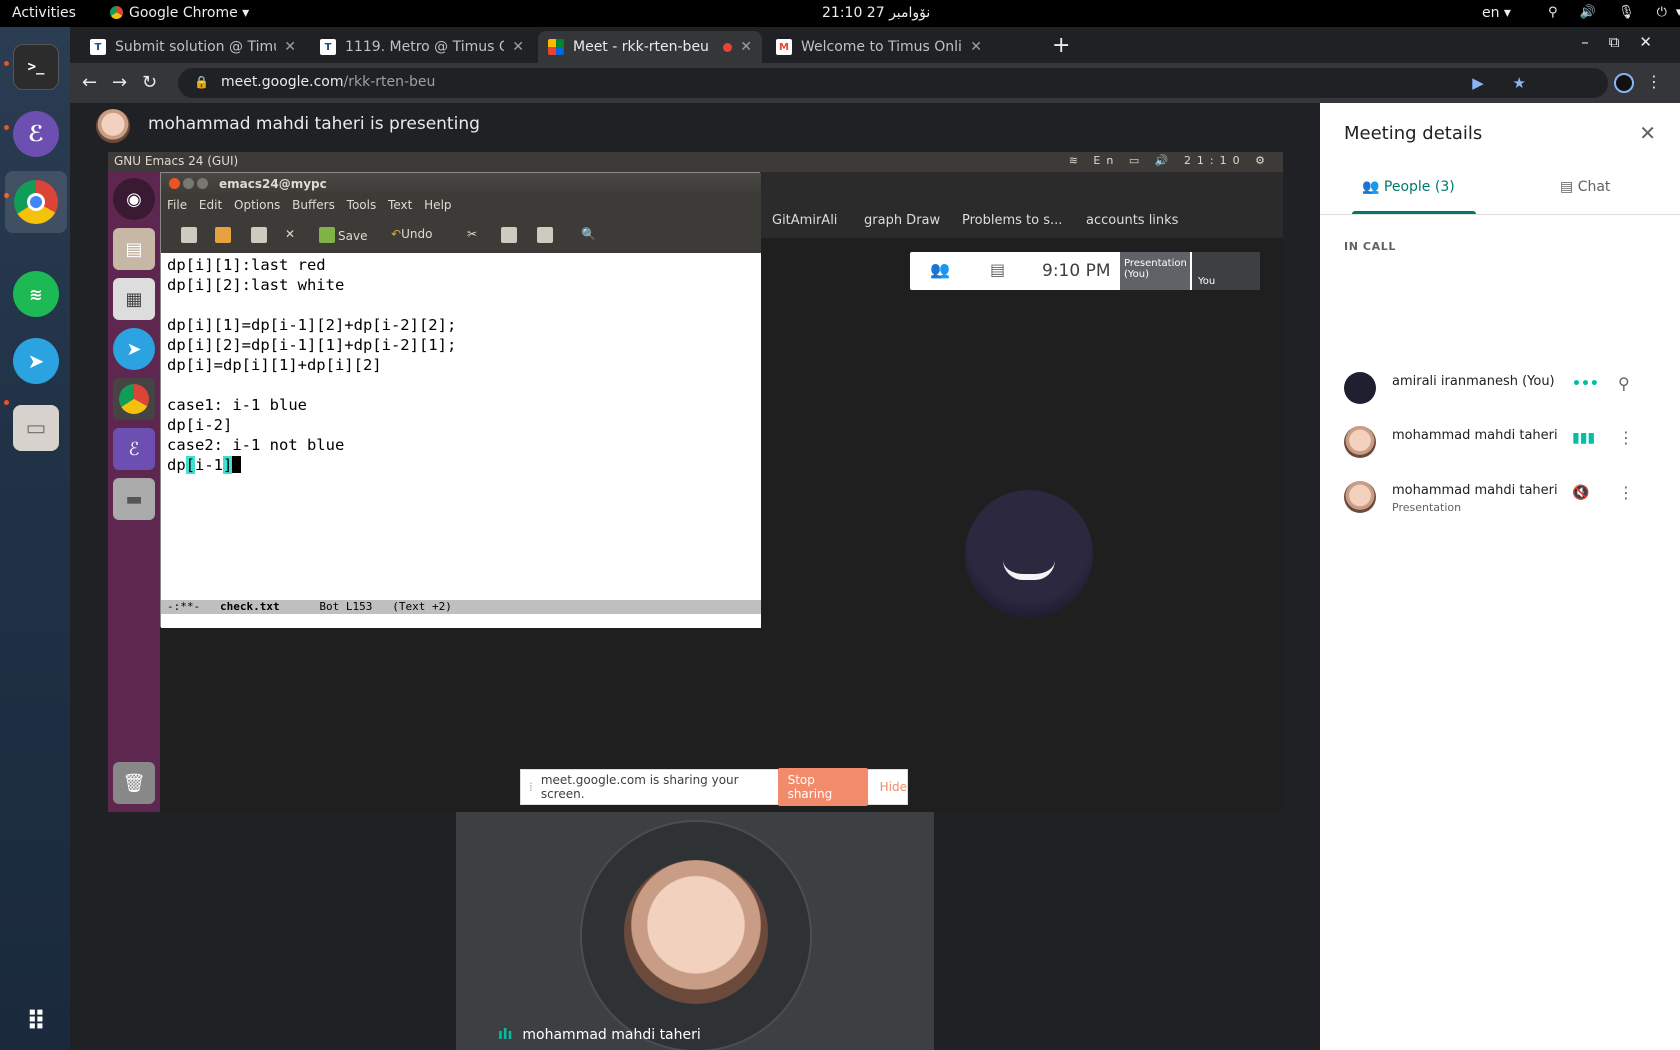  What do you see at coordinates (1624, 383) in the screenshot?
I see `pin-icon: ⚲` at bounding box center [1624, 383].